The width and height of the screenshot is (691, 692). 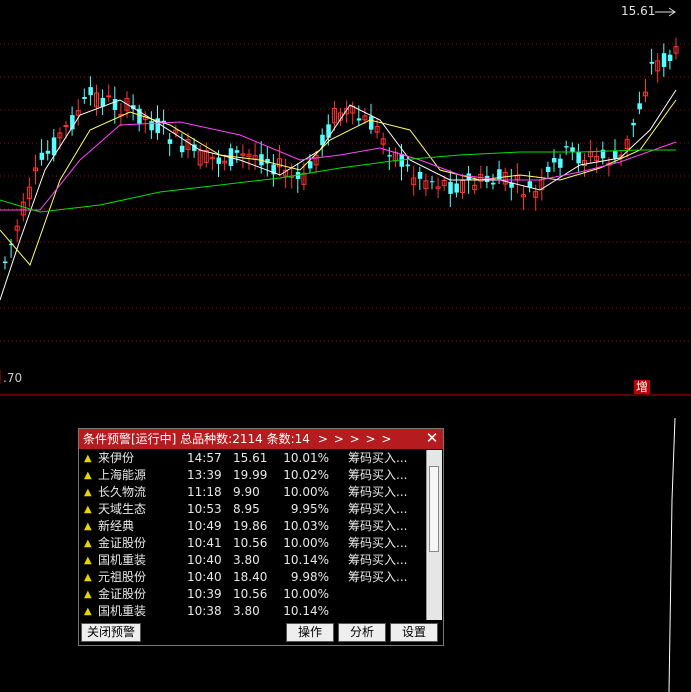 I want to click on stock-name: 天域生态, so click(x=122, y=509).